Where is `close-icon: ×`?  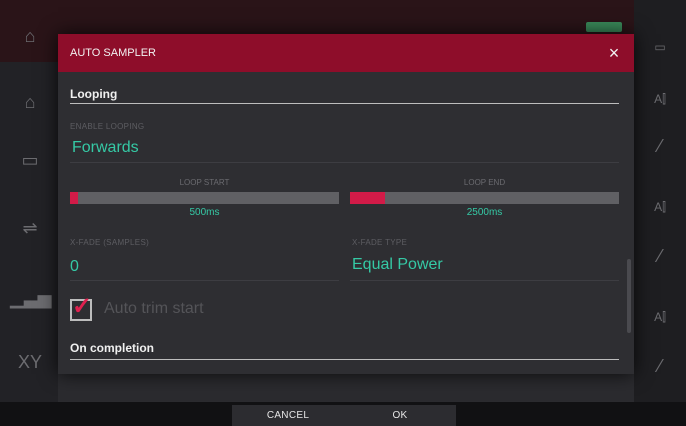 close-icon: × is located at coordinates (614, 53).